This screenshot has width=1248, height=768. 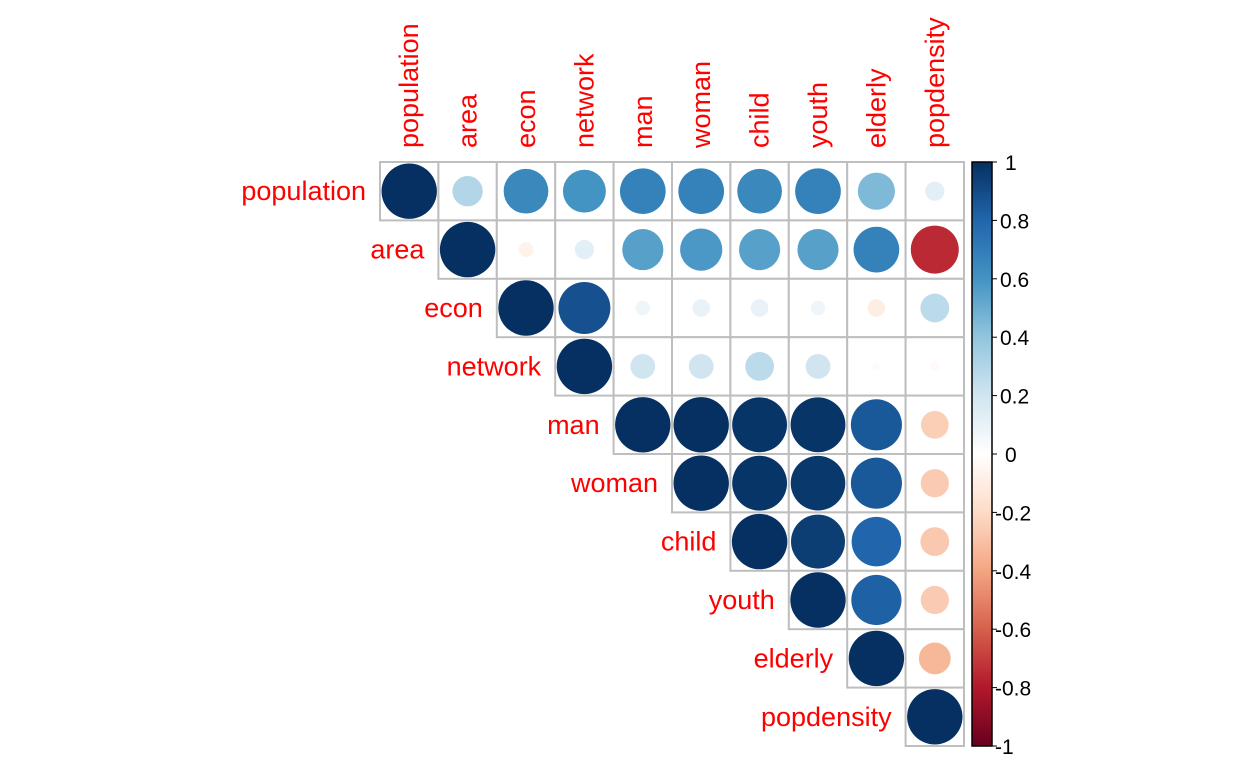 I want to click on colorbar-ticks: 1 0.8 0.6 0.4 0.2 0 -0.2 -0.4 -0.6 -0.8 -1, so click(x=1012, y=455).